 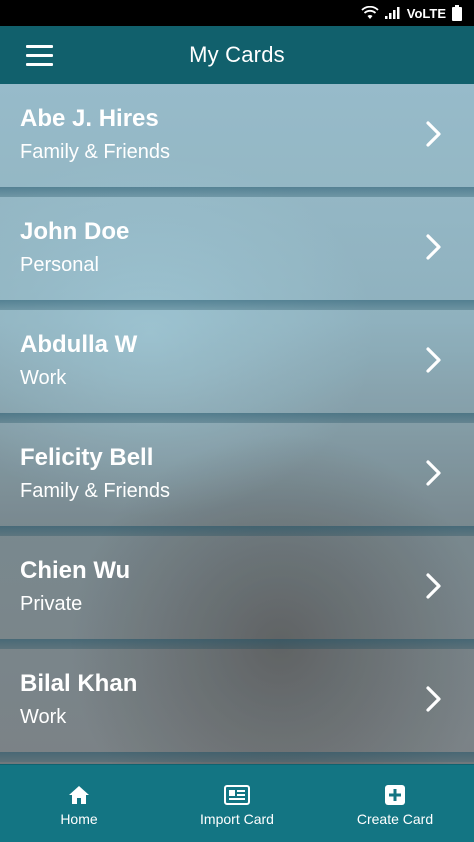 I want to click on status-bar: VoLTE, so click(x=237, y=13).